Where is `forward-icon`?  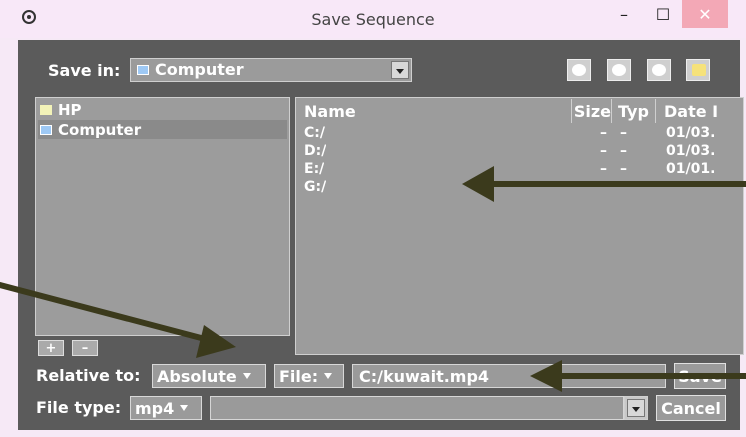
forward-icon is located at coordinates (619, 70).